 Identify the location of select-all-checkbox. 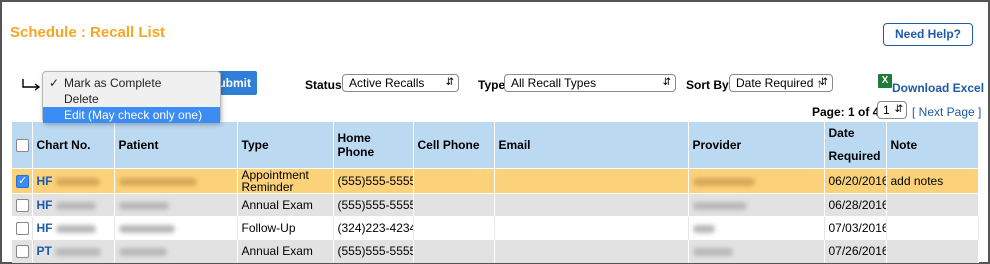
(22, 146).